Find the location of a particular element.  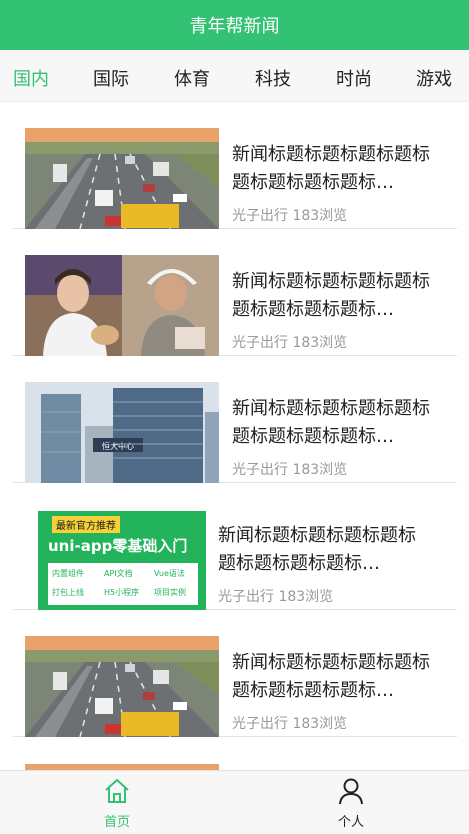

news-thumbnail-buildings: 恒大中心 is located at coordinates (122, 432).